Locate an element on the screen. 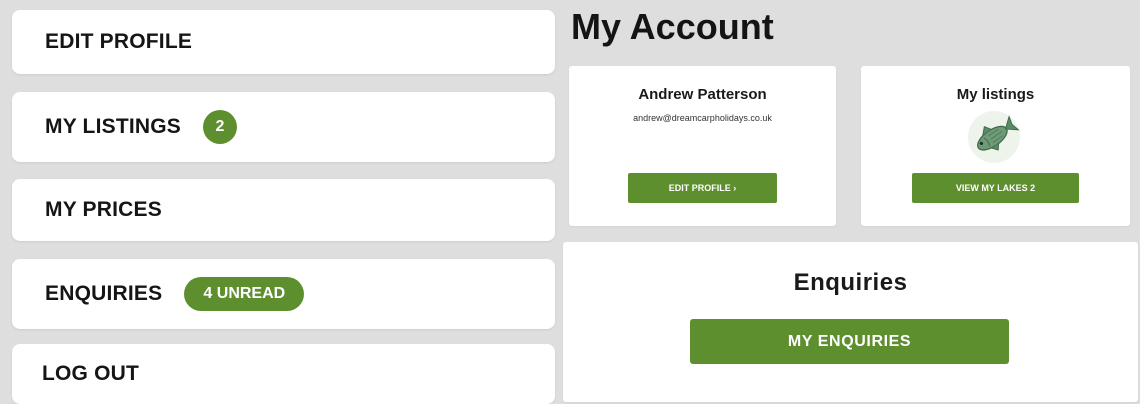 Image resolution: width=1140 pixels, height=404 pixels. listings-title: My listings is located at coordinates (995, 94).